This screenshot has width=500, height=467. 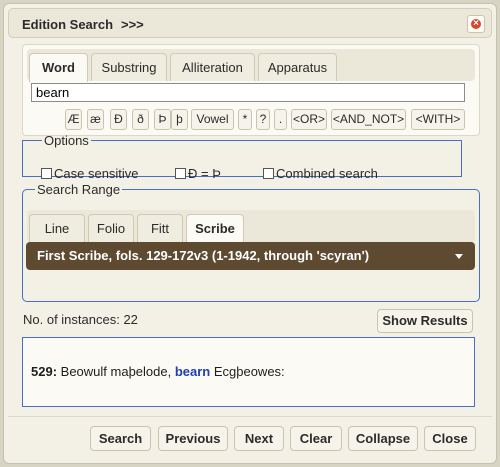 What do you see at coordinates (250, 23) in the screenshot?
I see `dialog-titlebar: Edition Search >>> ×` at bounding box center [250, 23].